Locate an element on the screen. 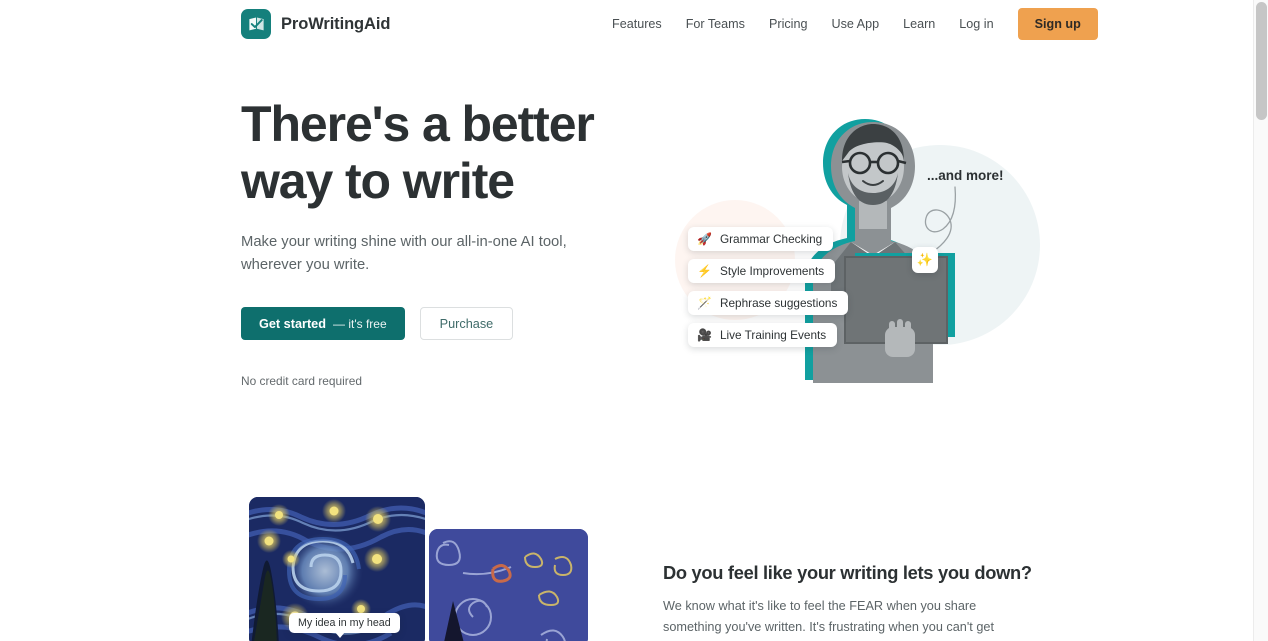 The height and width of the screenshot is (641, 1268). feature-pill-label: Style Improvements is located at coordinates (772, 271).